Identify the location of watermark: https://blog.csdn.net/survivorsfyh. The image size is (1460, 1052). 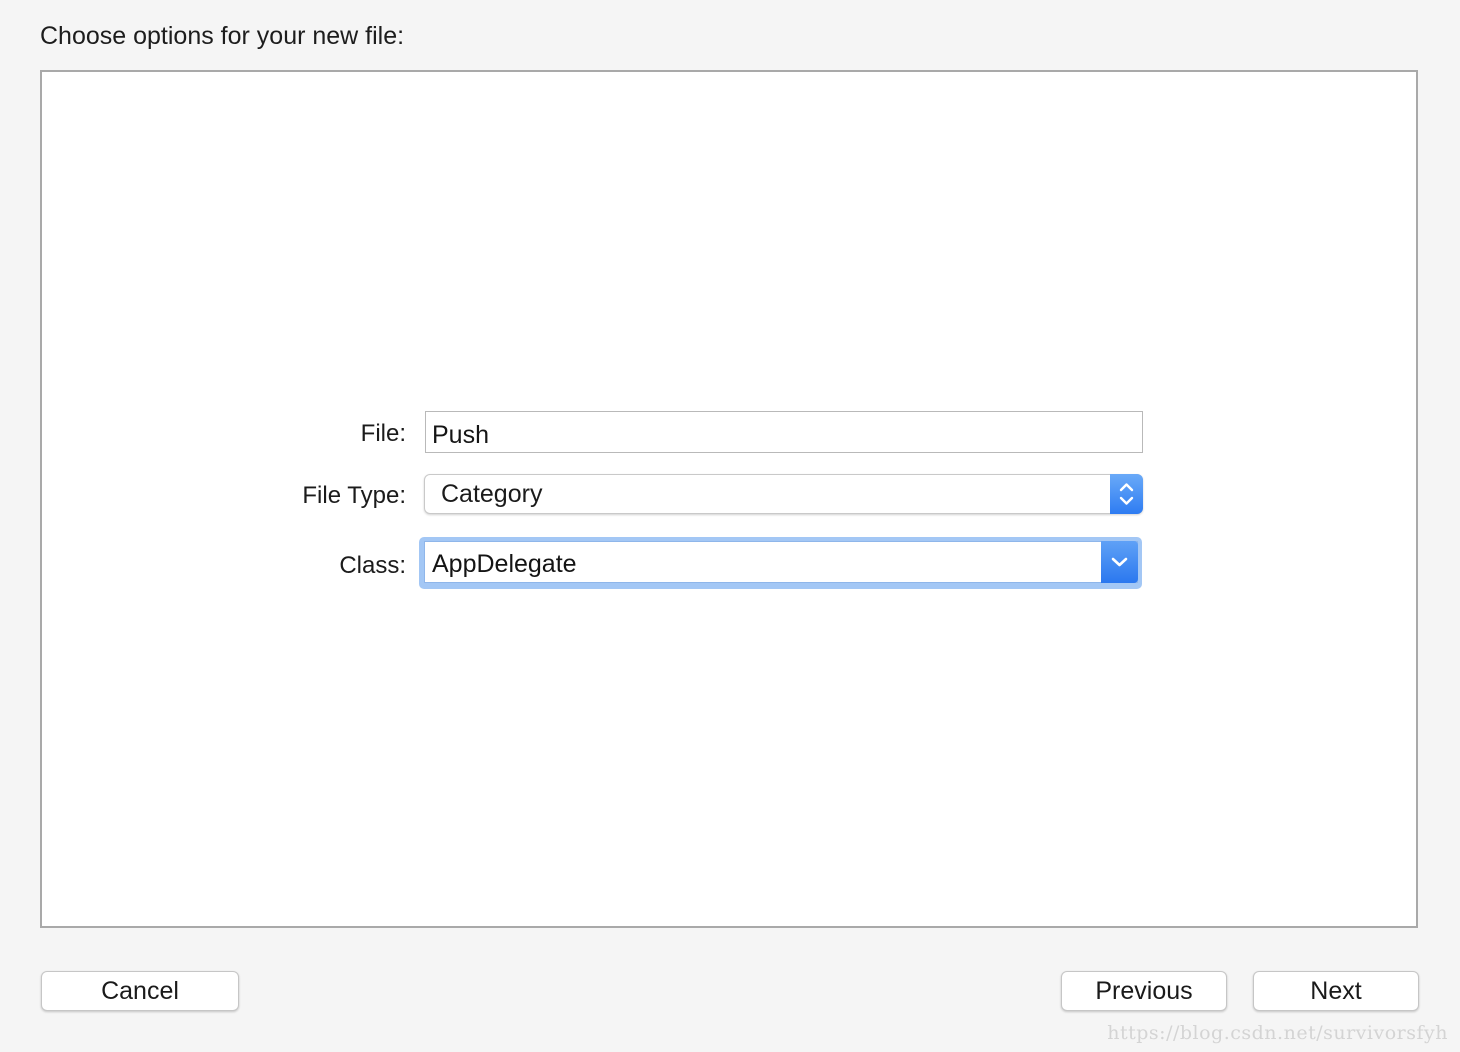
(1277, 1033).